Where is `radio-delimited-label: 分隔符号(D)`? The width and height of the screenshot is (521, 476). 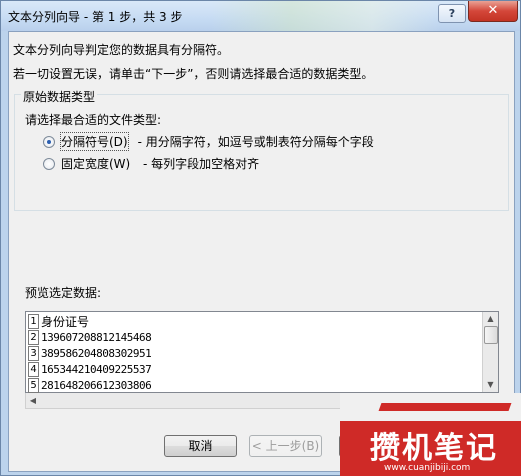 radio-delimited-label: 分隔符号(D) is located at coordinates (94, 141).